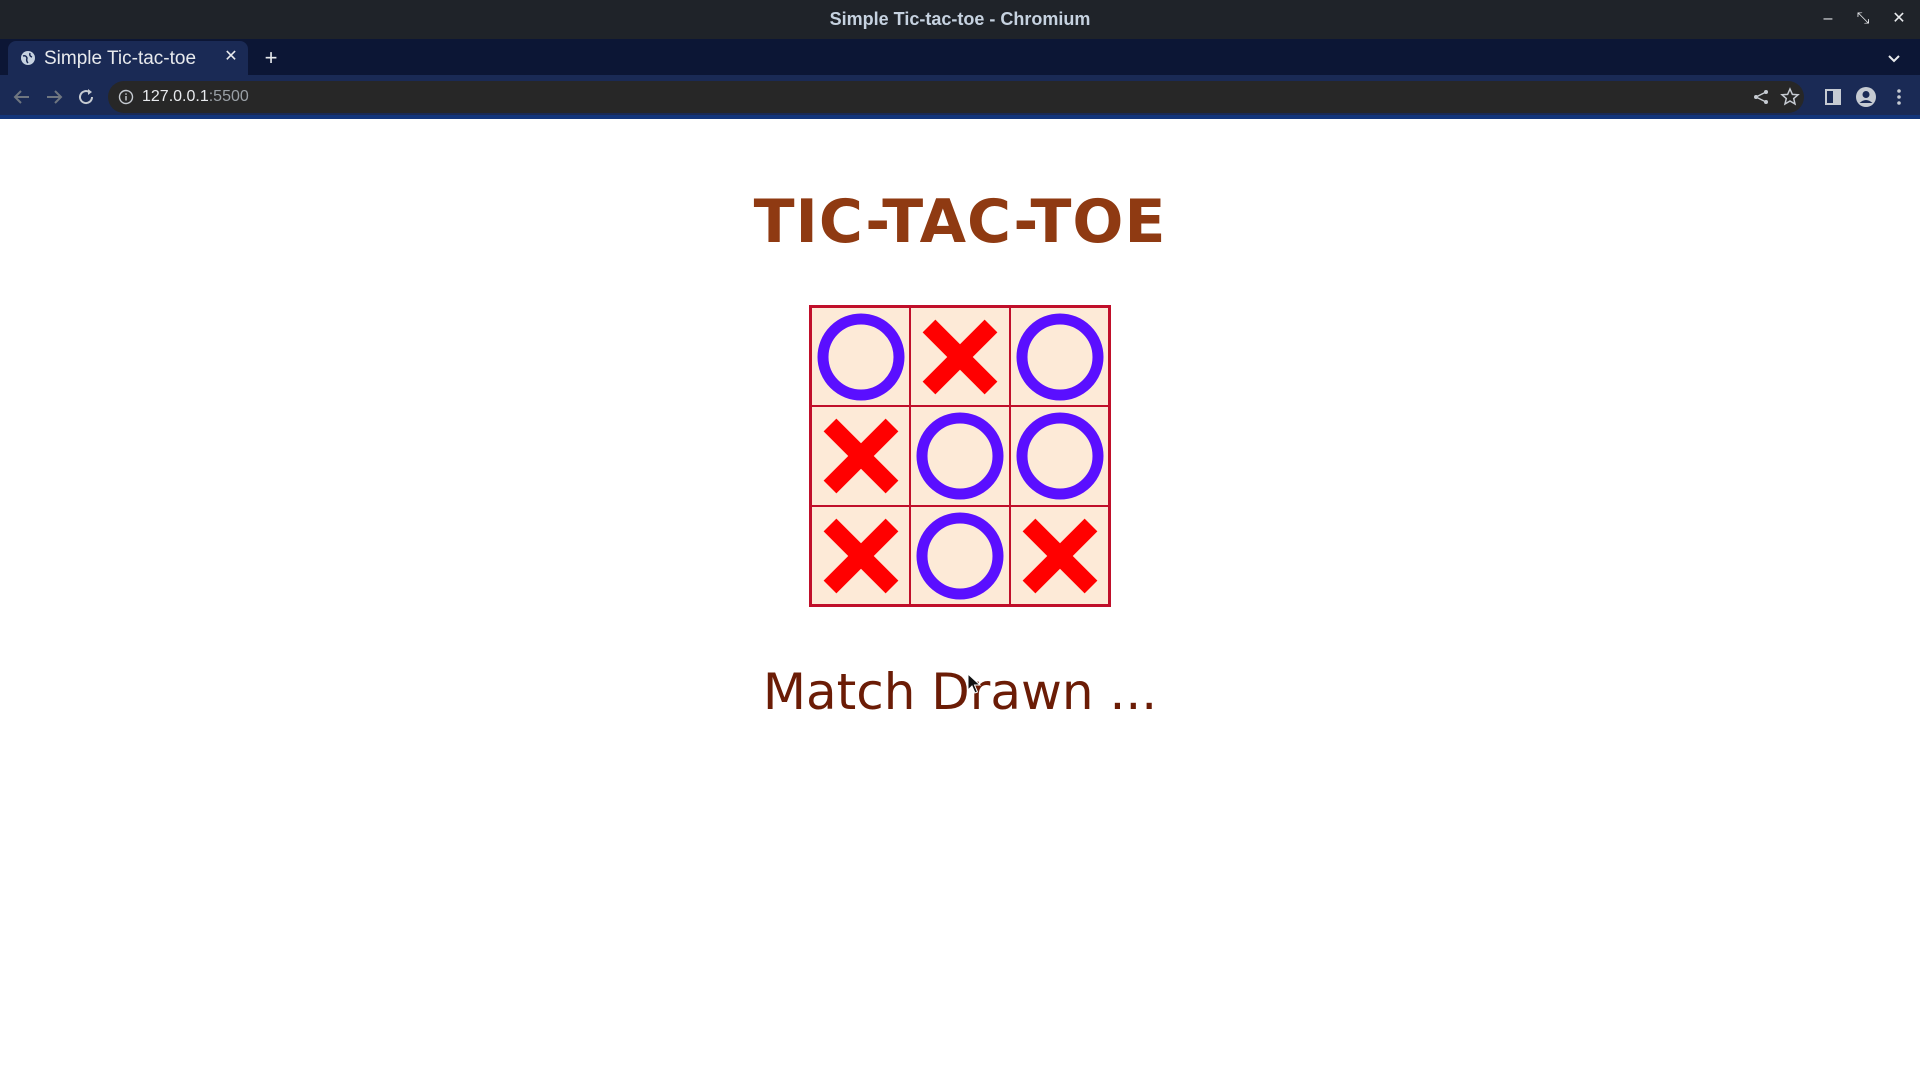 The width and height of the screenshot is (1920, 1080). What do you see at coordinates (231, 57) in the screenshot?
I see `tab-close-icon: ✕` at bounding box center [231, 57].